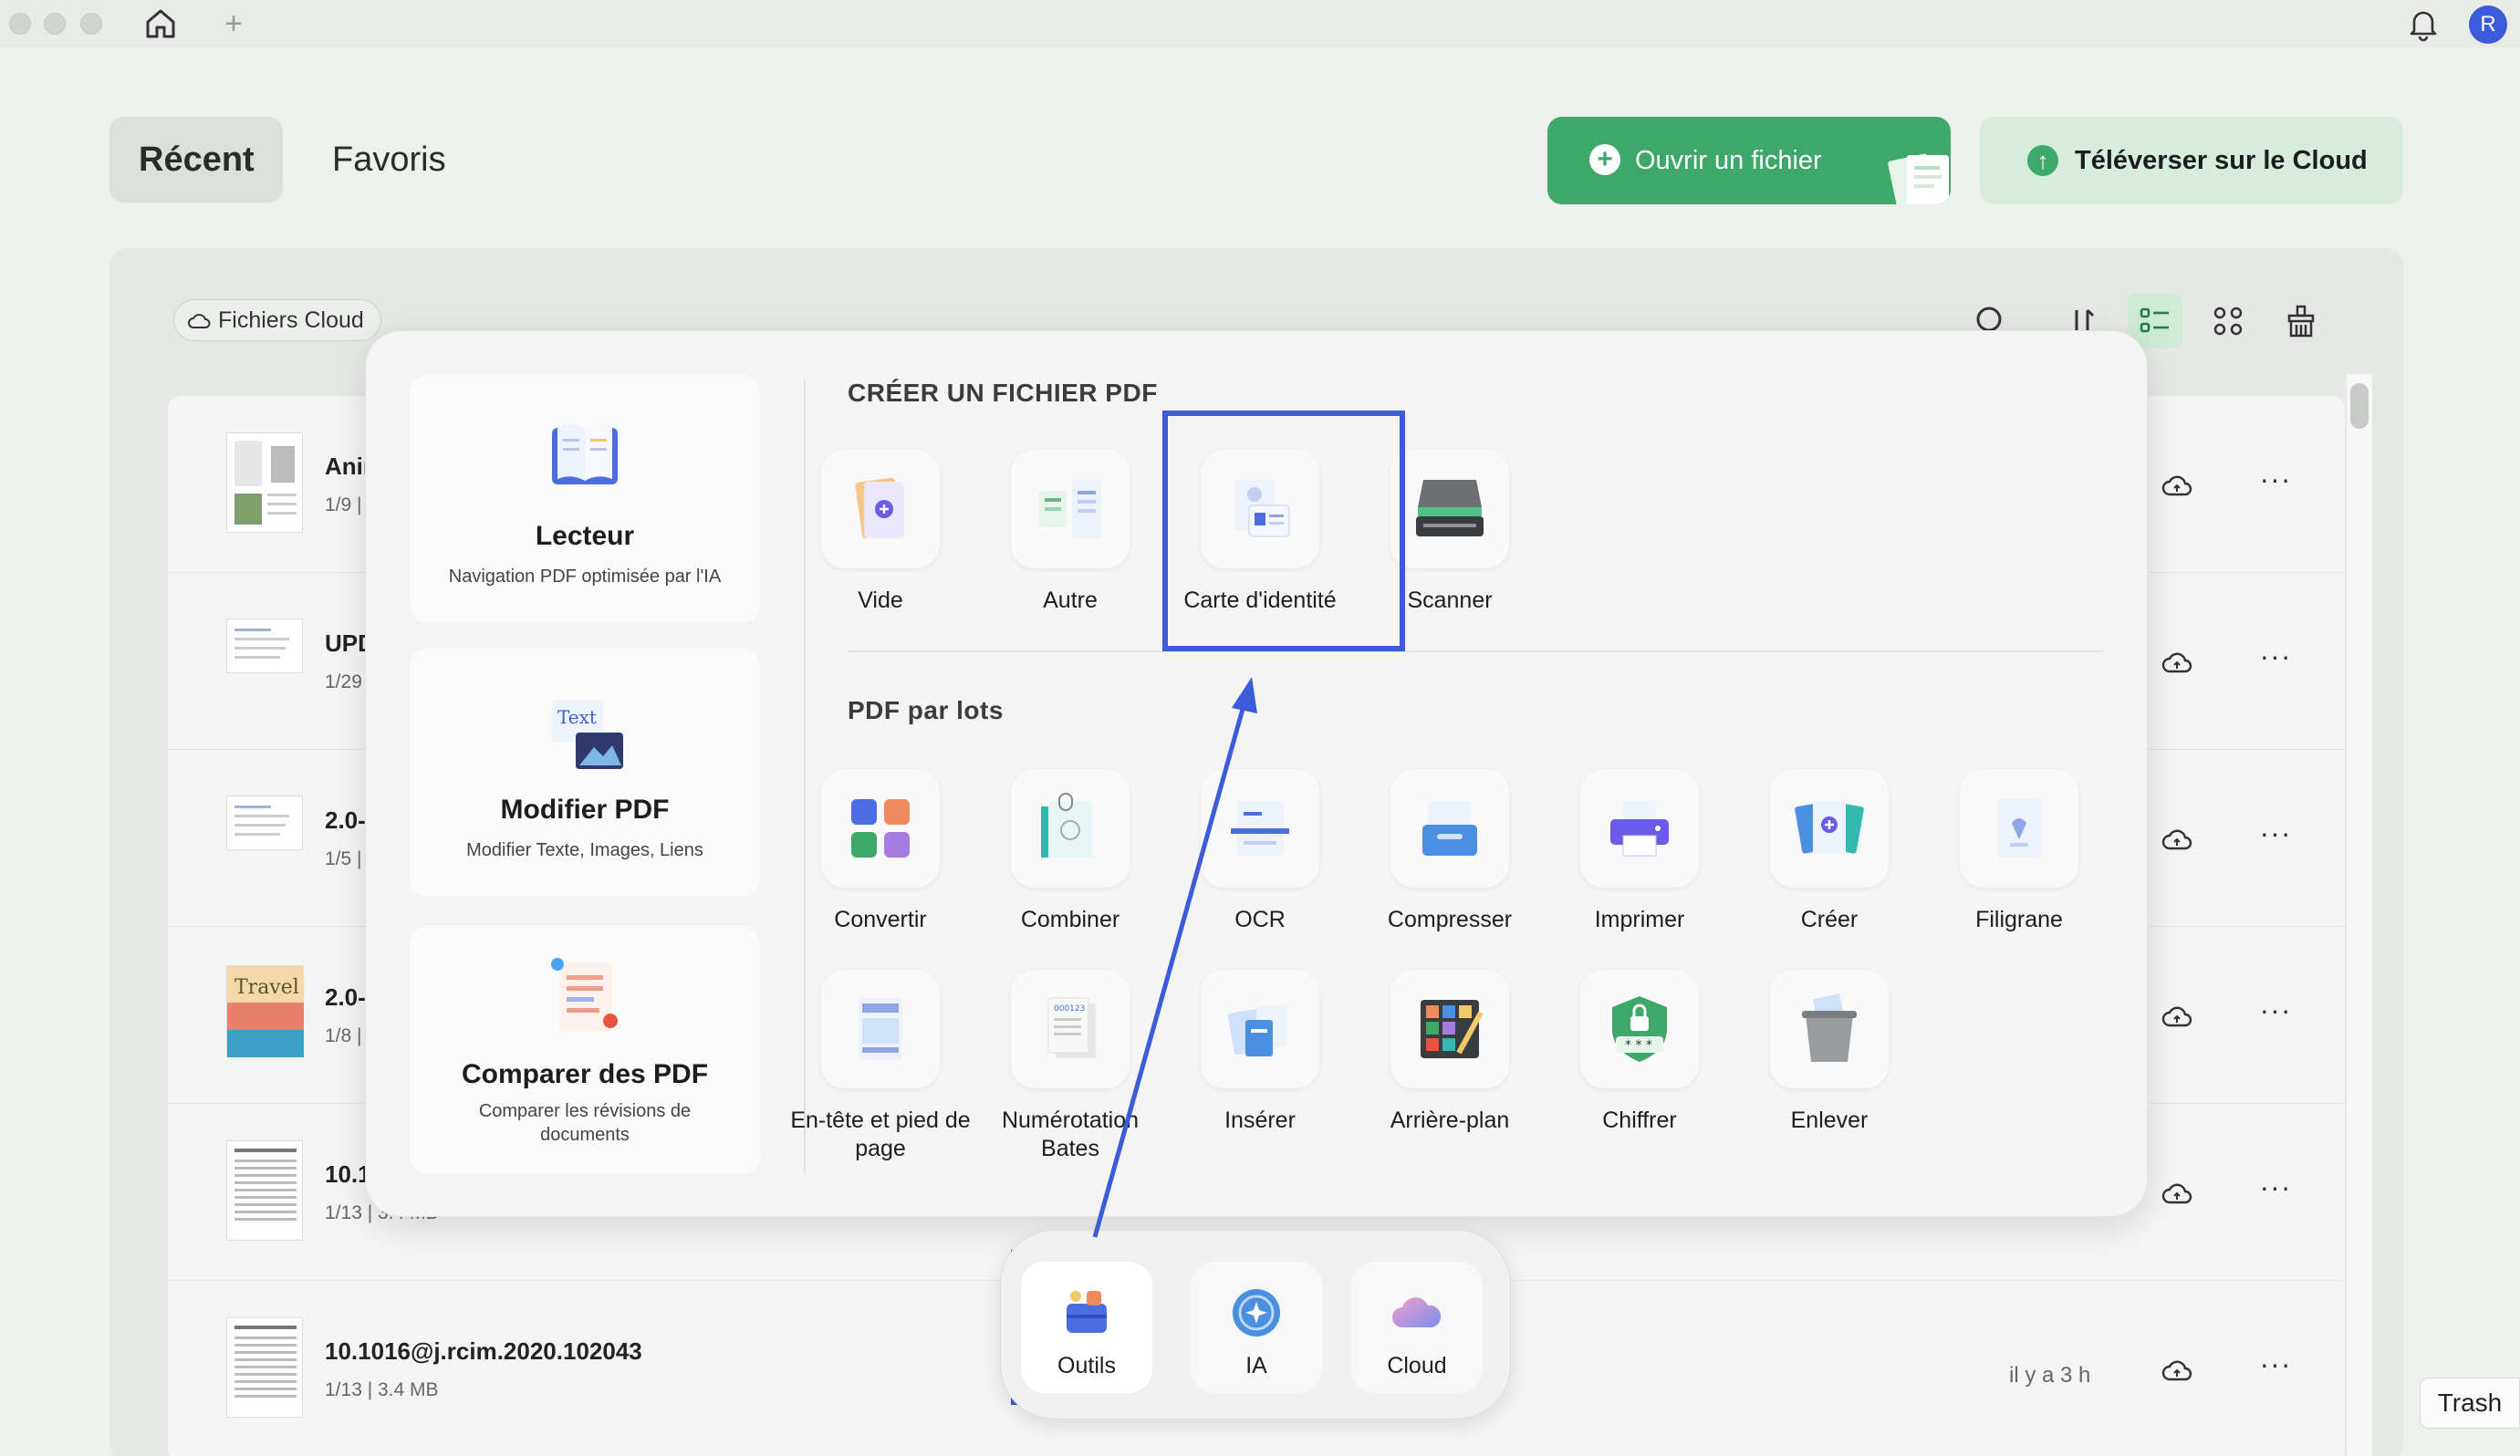 Image resolution: width=2520 pixels, height=1456 pixels. Describe the element at coordinates (2228, 321) in the screenshot. I see `grid-view-button` at that location.